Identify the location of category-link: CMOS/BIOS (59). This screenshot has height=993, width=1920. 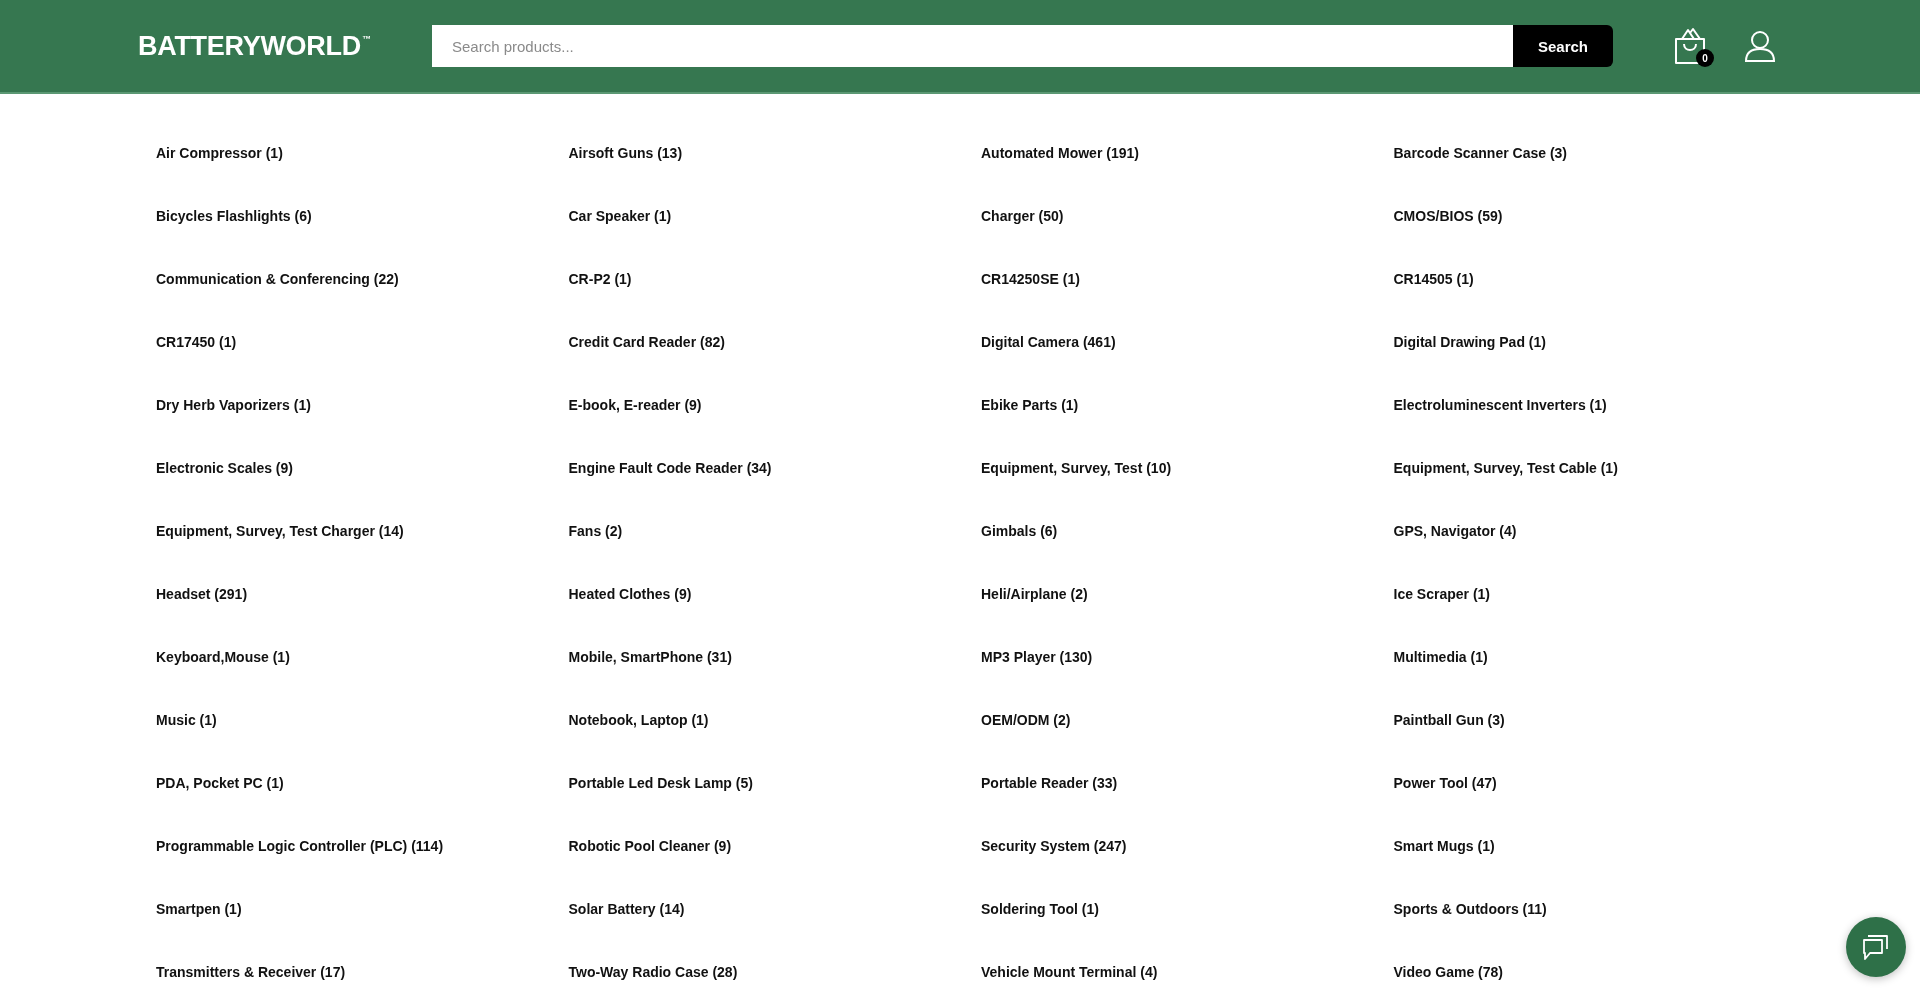
(1448, 216).